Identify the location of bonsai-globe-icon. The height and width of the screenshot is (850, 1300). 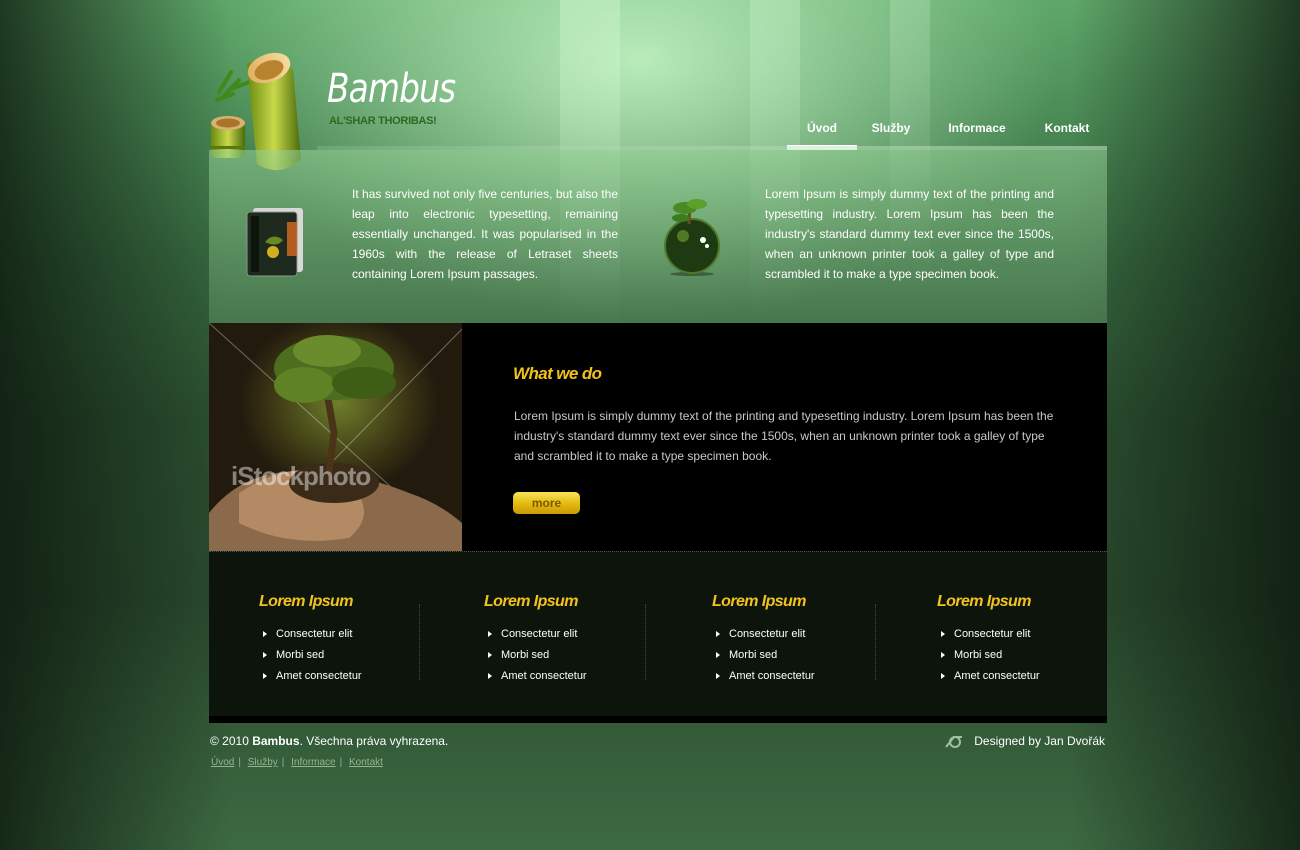
(692, 237).